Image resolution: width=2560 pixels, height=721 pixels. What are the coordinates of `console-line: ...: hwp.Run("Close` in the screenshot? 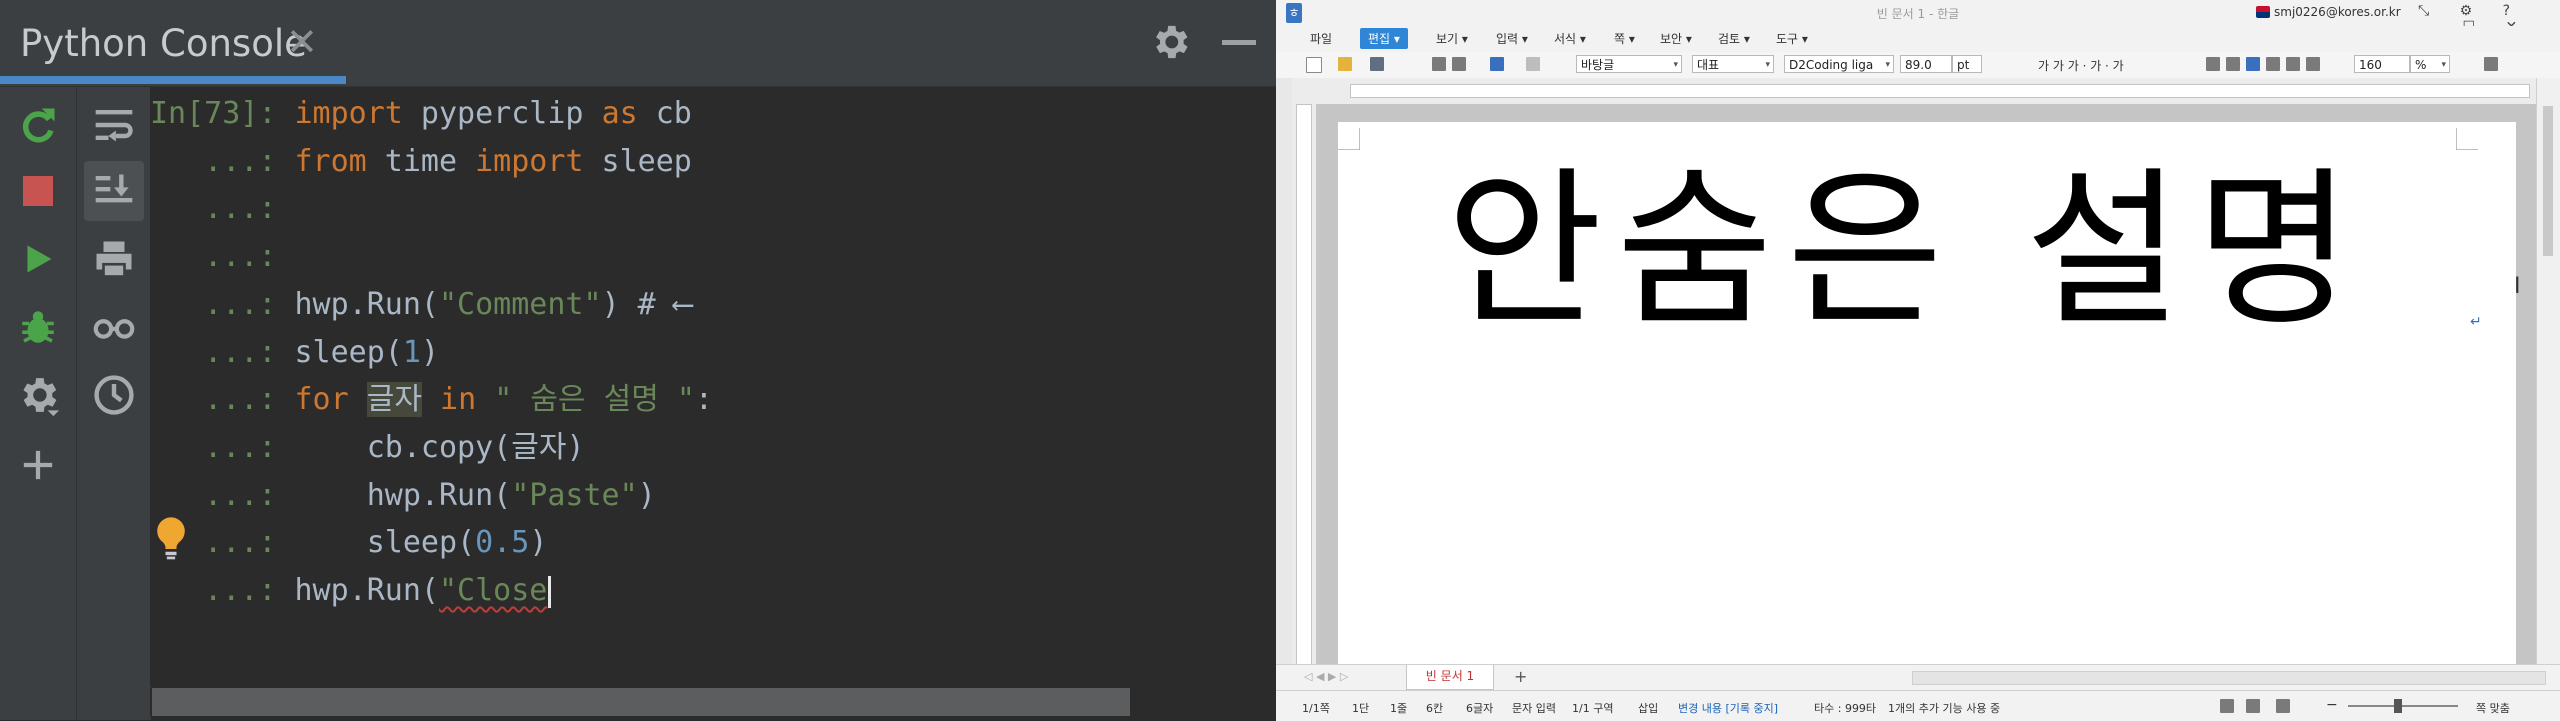 It's located at (351, 591).